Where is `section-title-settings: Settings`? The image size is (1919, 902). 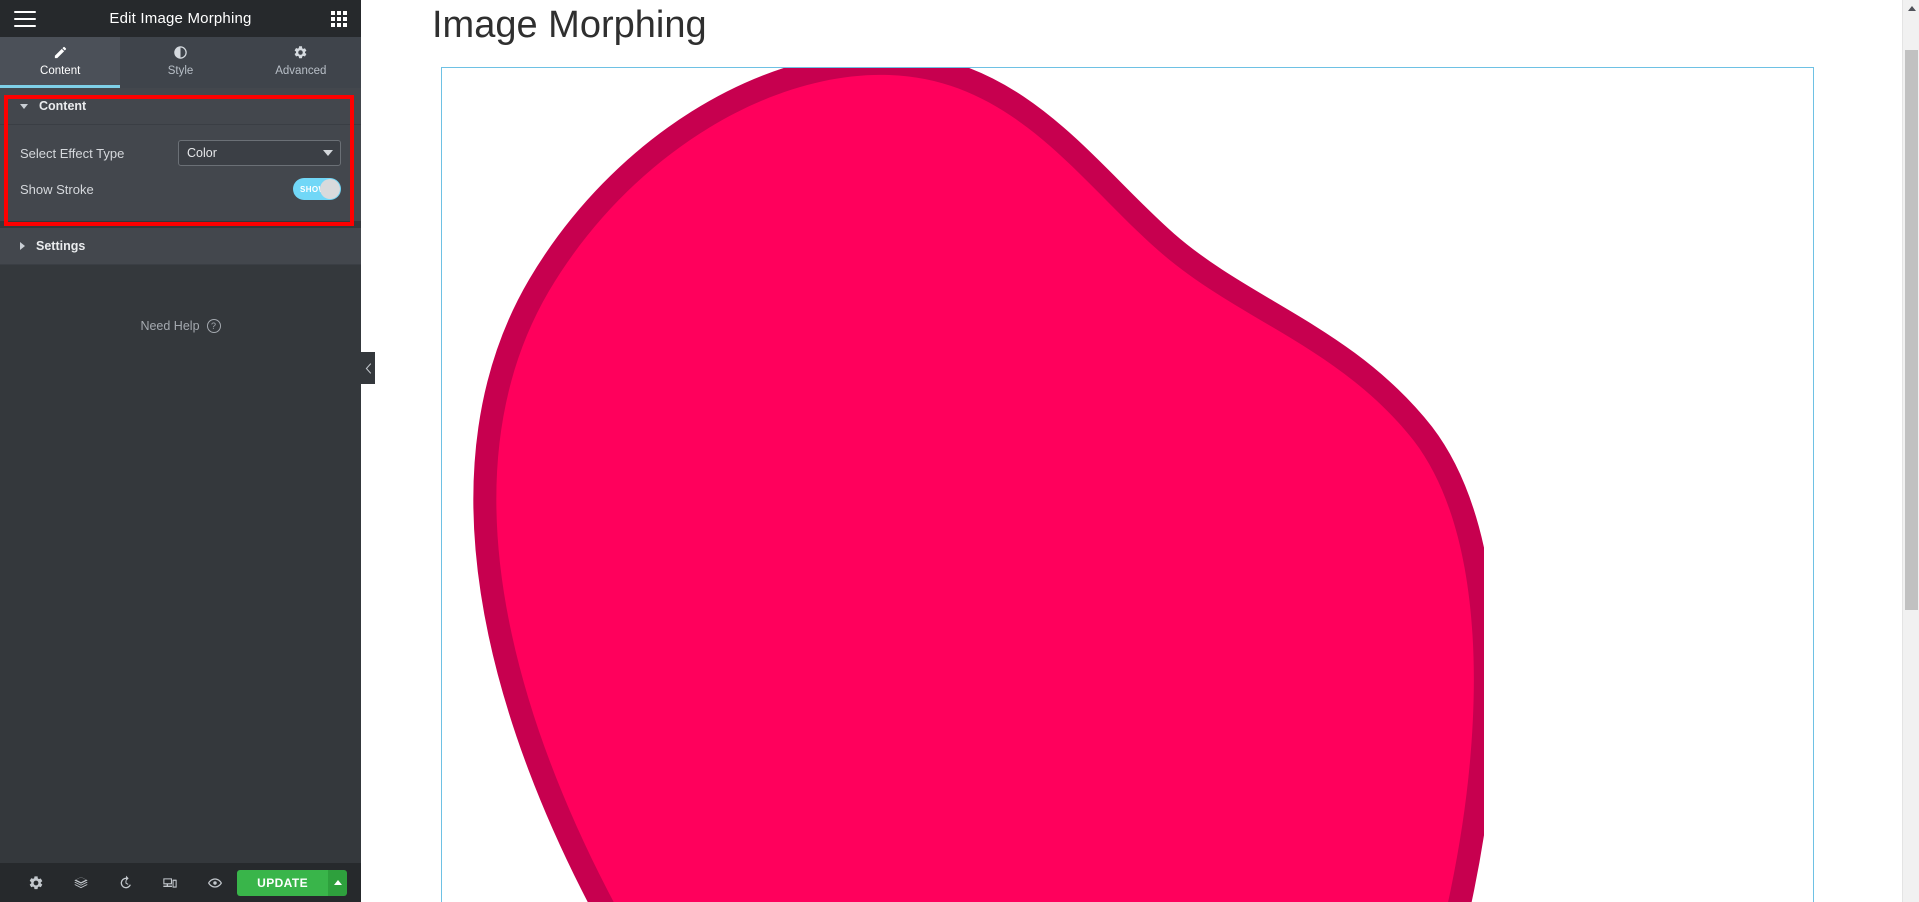 section-title-settings: Settings is located at coordinates (61, 246).